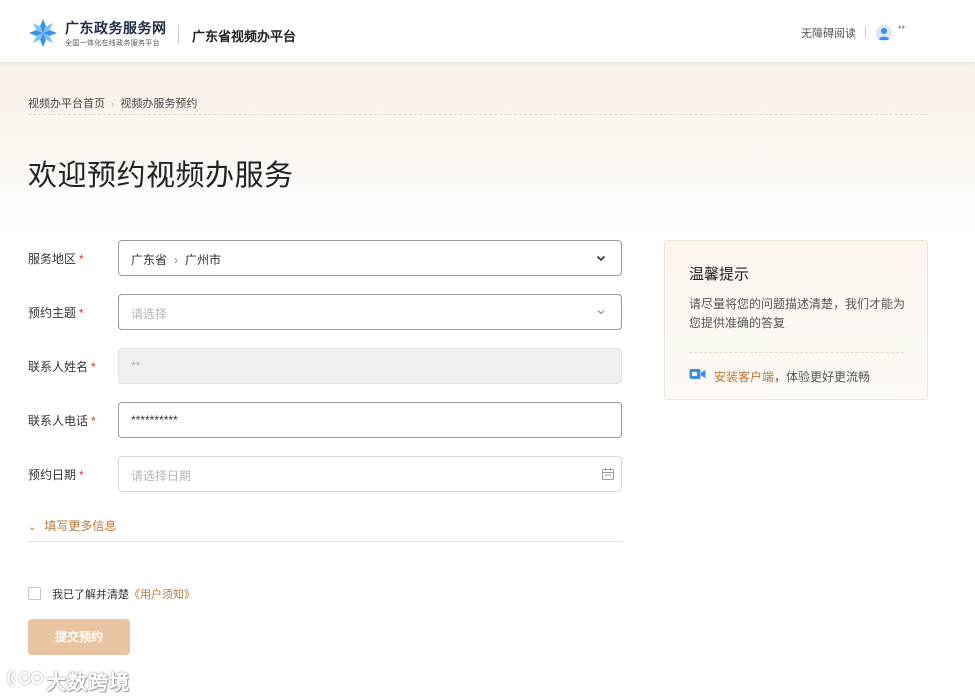 The height and width of the screenshot is (700, 975). Describe the element at coordinates (161, 476) in the screenshot. I see `date-placeholder: 请选择日期` at that location.